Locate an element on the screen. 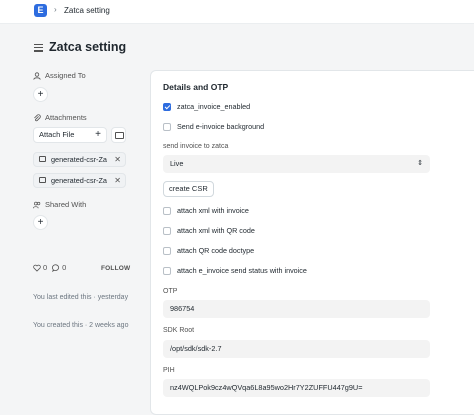 The width and height of the screenshot is (474, 415). user-icon is located at coordinates (37, 75).